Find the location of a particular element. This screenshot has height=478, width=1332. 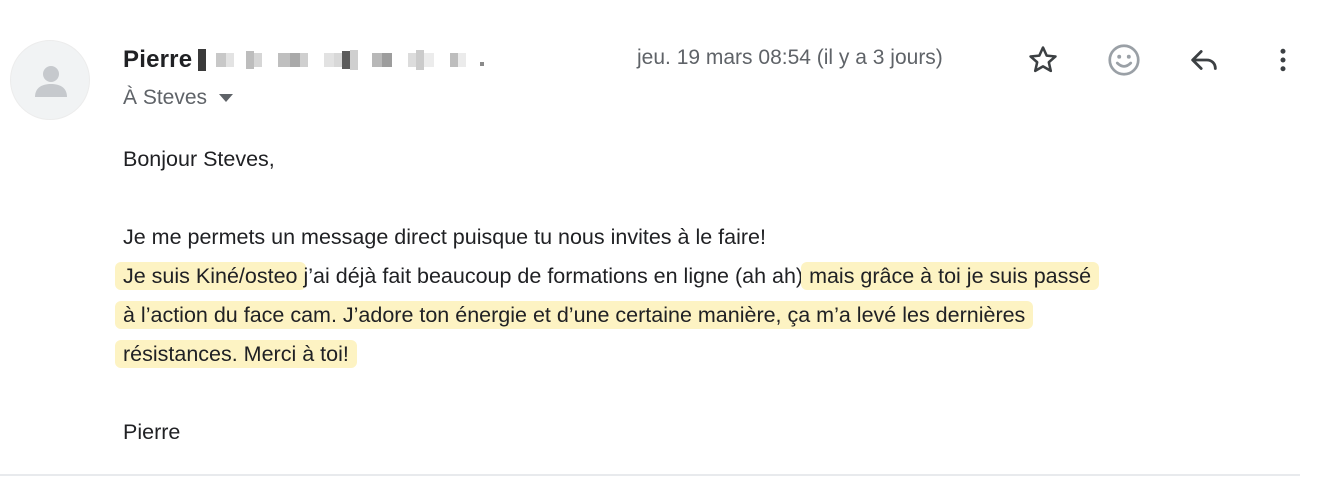

reply-icon is located at coordinates (1204, 60).